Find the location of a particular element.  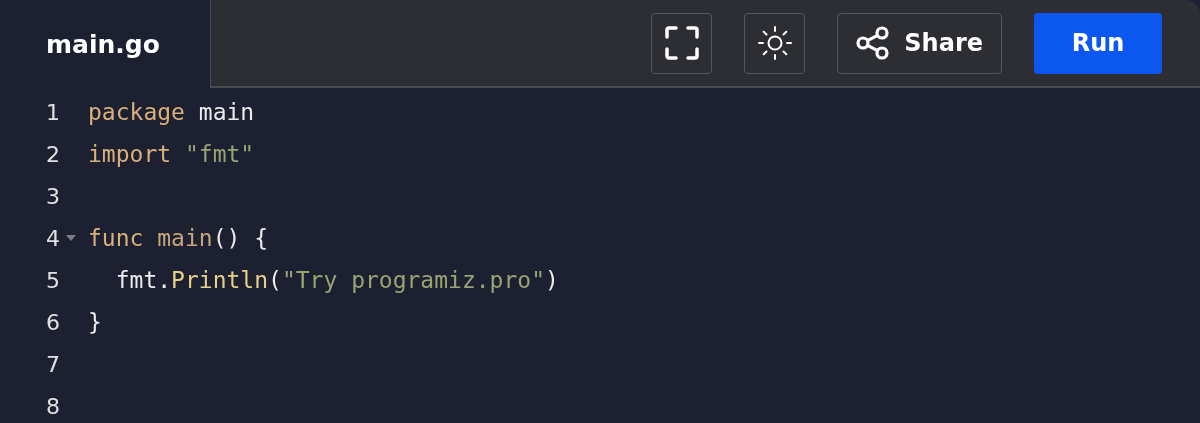

line-number: 2 is located at coordinates (52, 154).